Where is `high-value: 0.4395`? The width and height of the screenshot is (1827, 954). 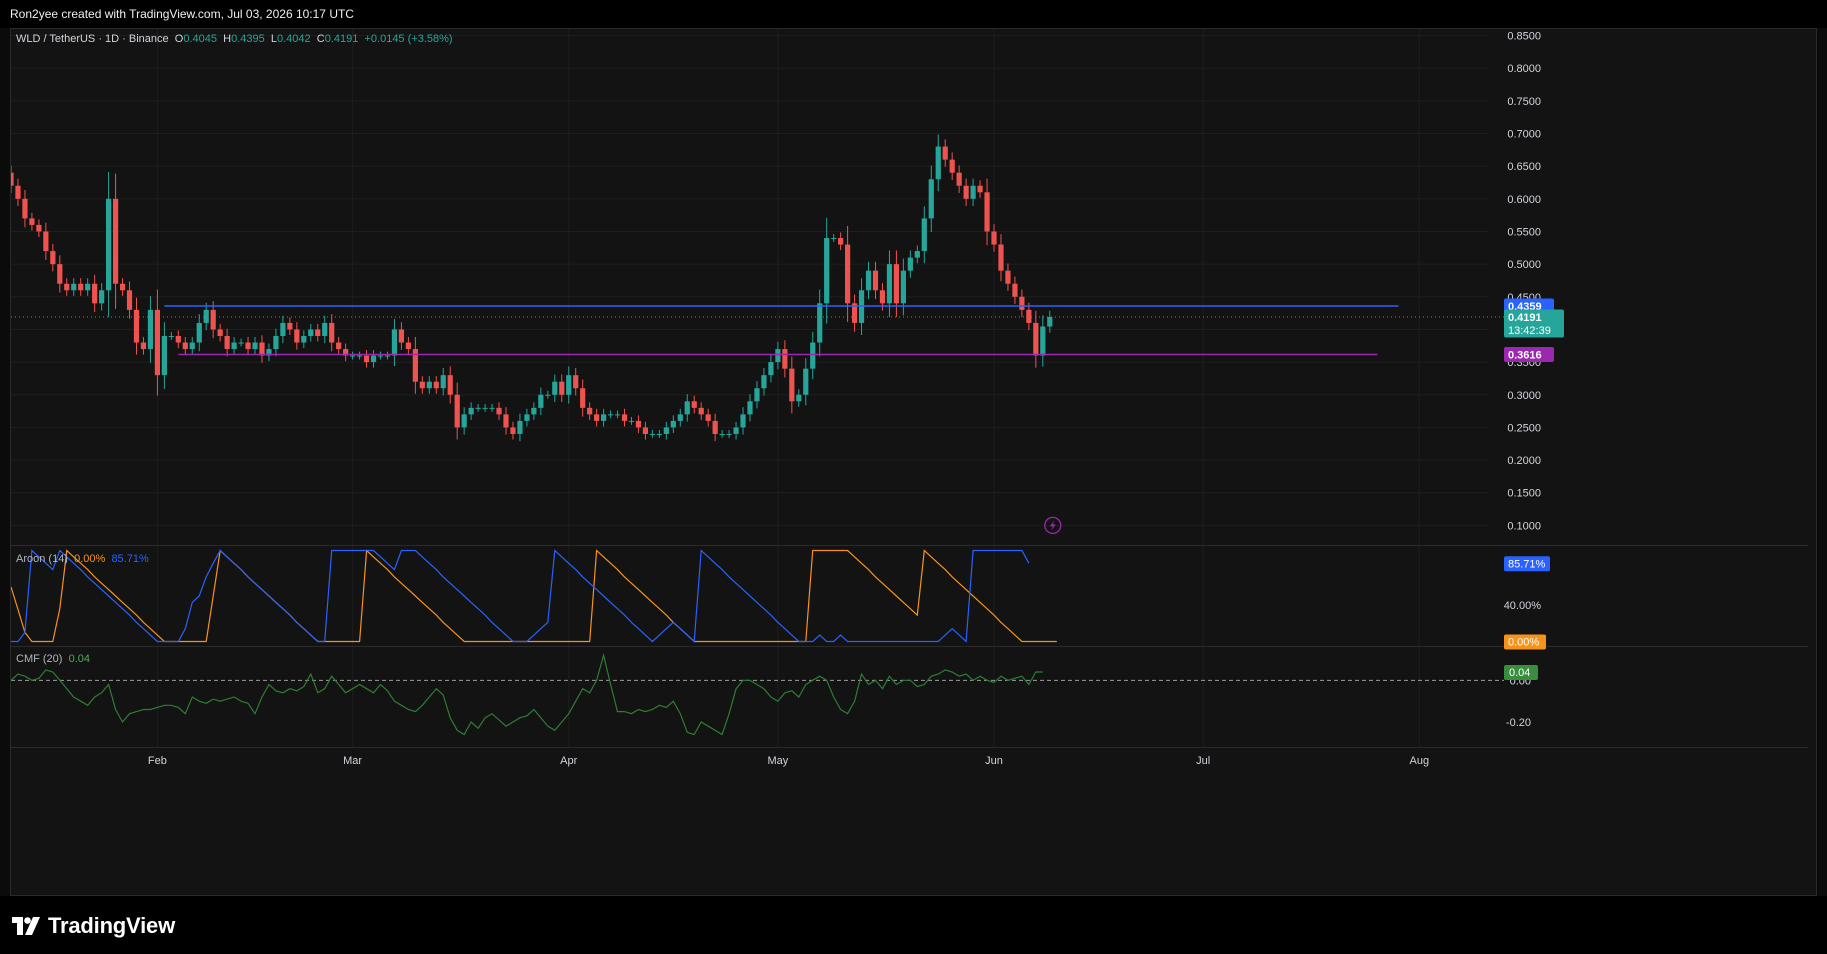
high-value: 0.4395 is located at coordinates (248, 39).